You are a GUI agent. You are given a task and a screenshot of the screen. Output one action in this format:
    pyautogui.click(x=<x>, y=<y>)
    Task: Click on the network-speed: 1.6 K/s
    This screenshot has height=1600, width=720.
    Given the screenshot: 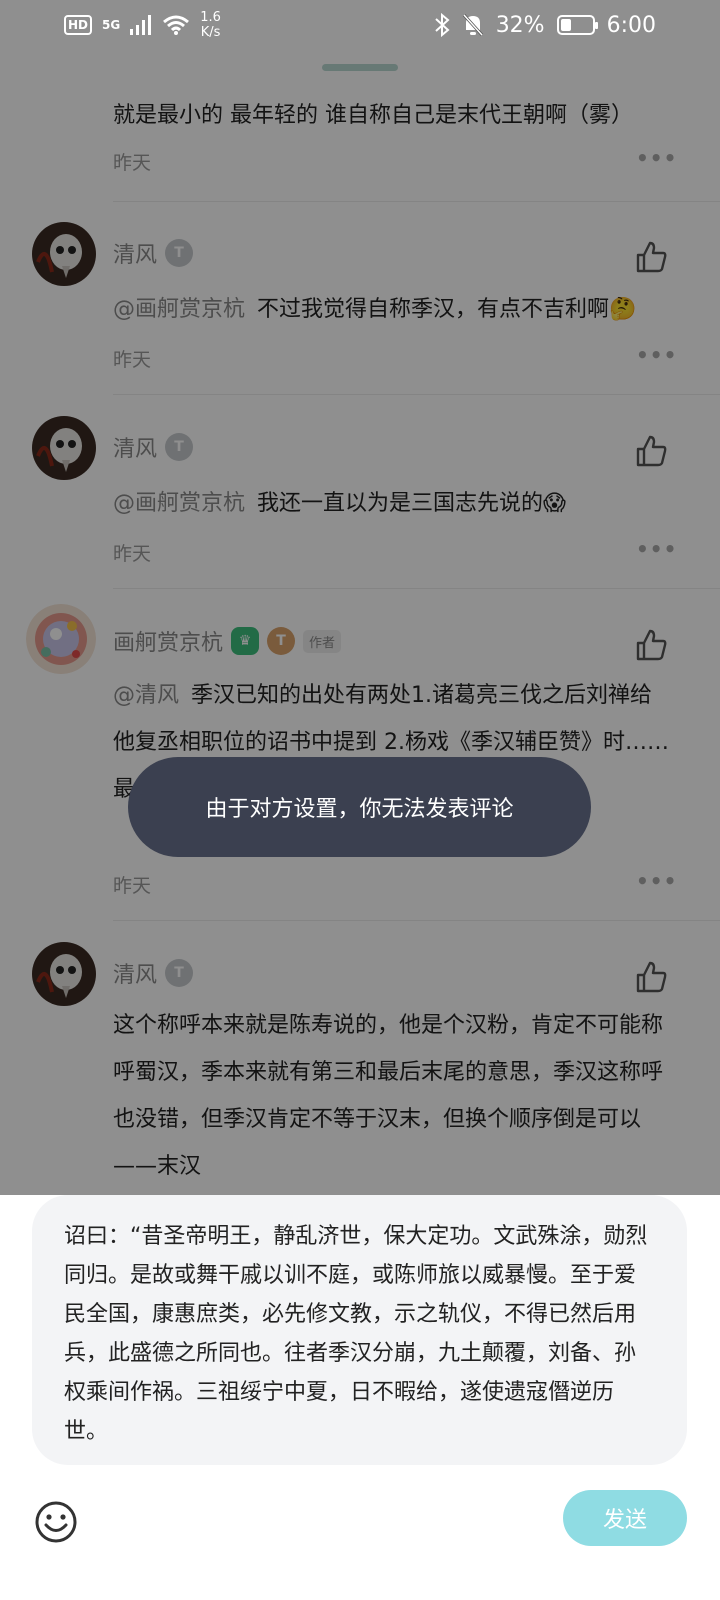 What is the action you would take?
    pyautogui.click(x=210, y=25)
    